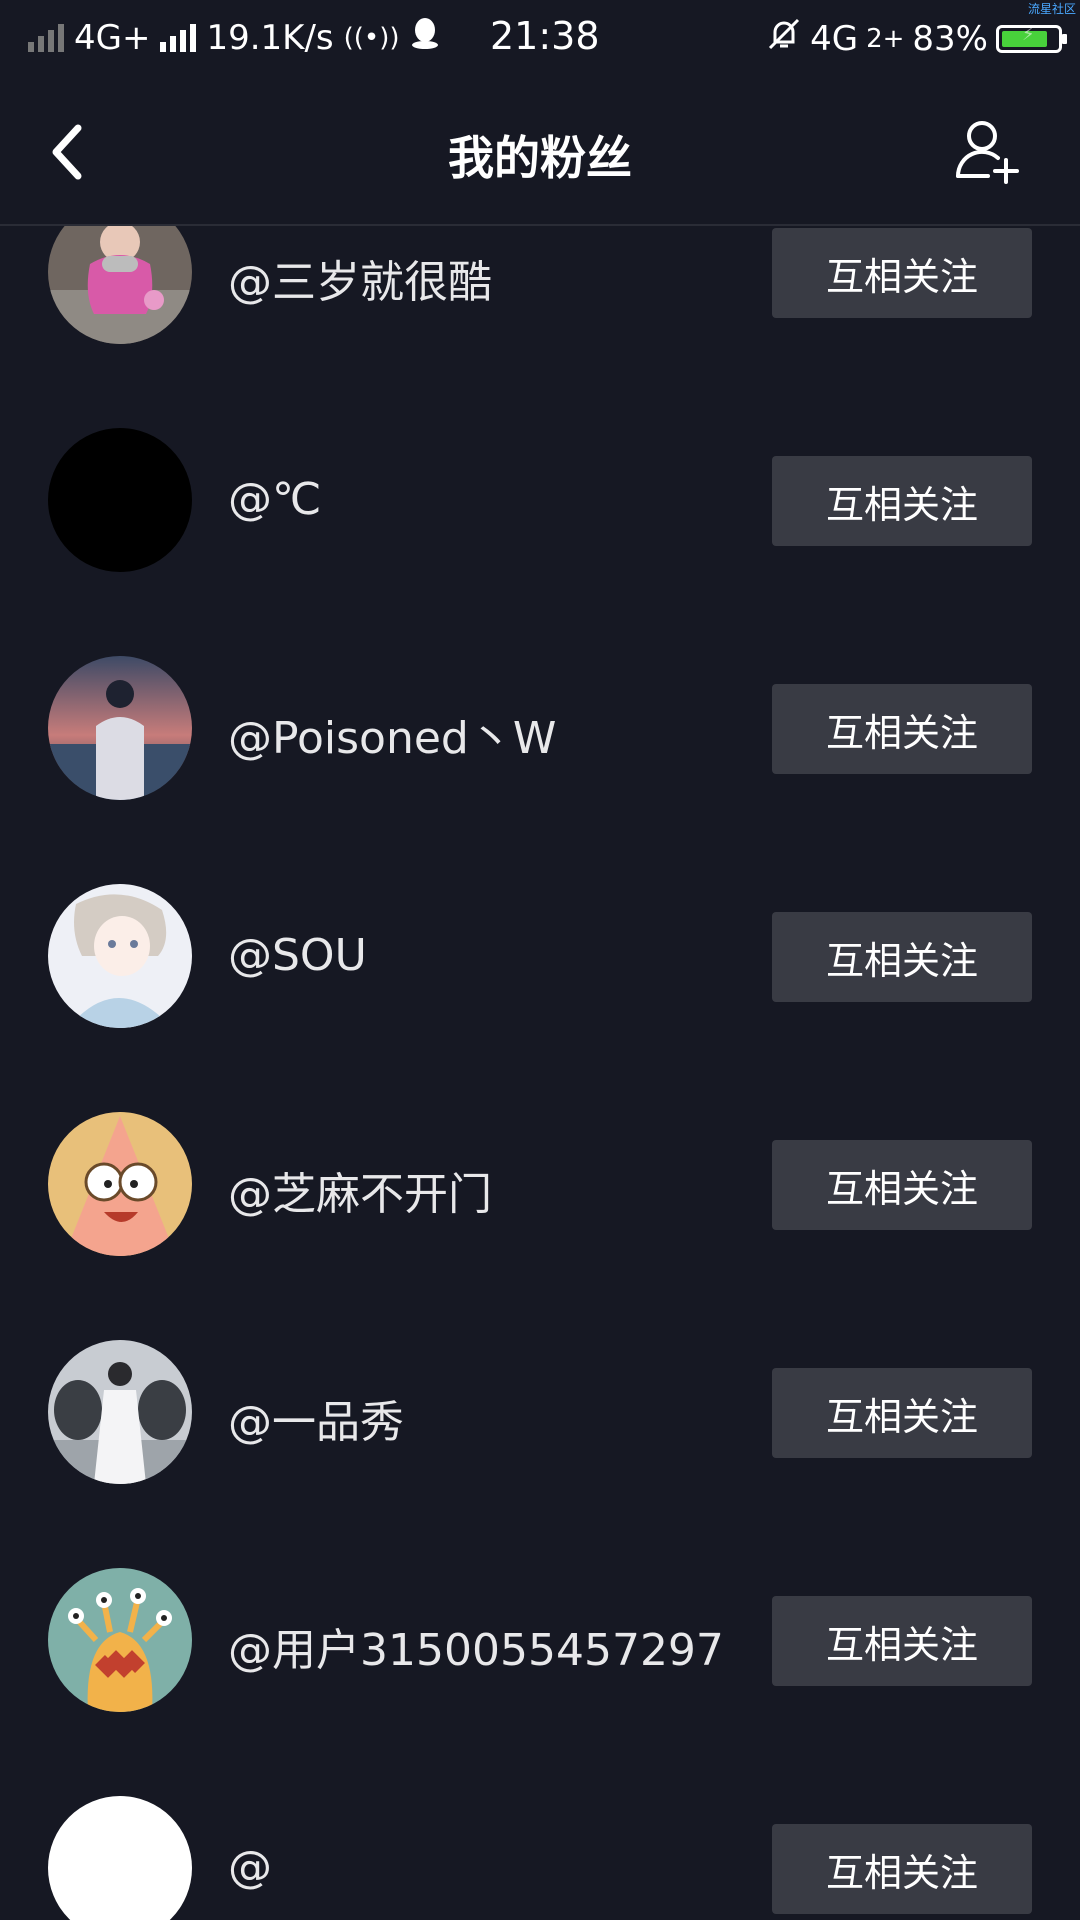 The image size is (1080, 1920). I want to click on status-left: 4G+ 19.1K/s ((•)), so click(234, 37).